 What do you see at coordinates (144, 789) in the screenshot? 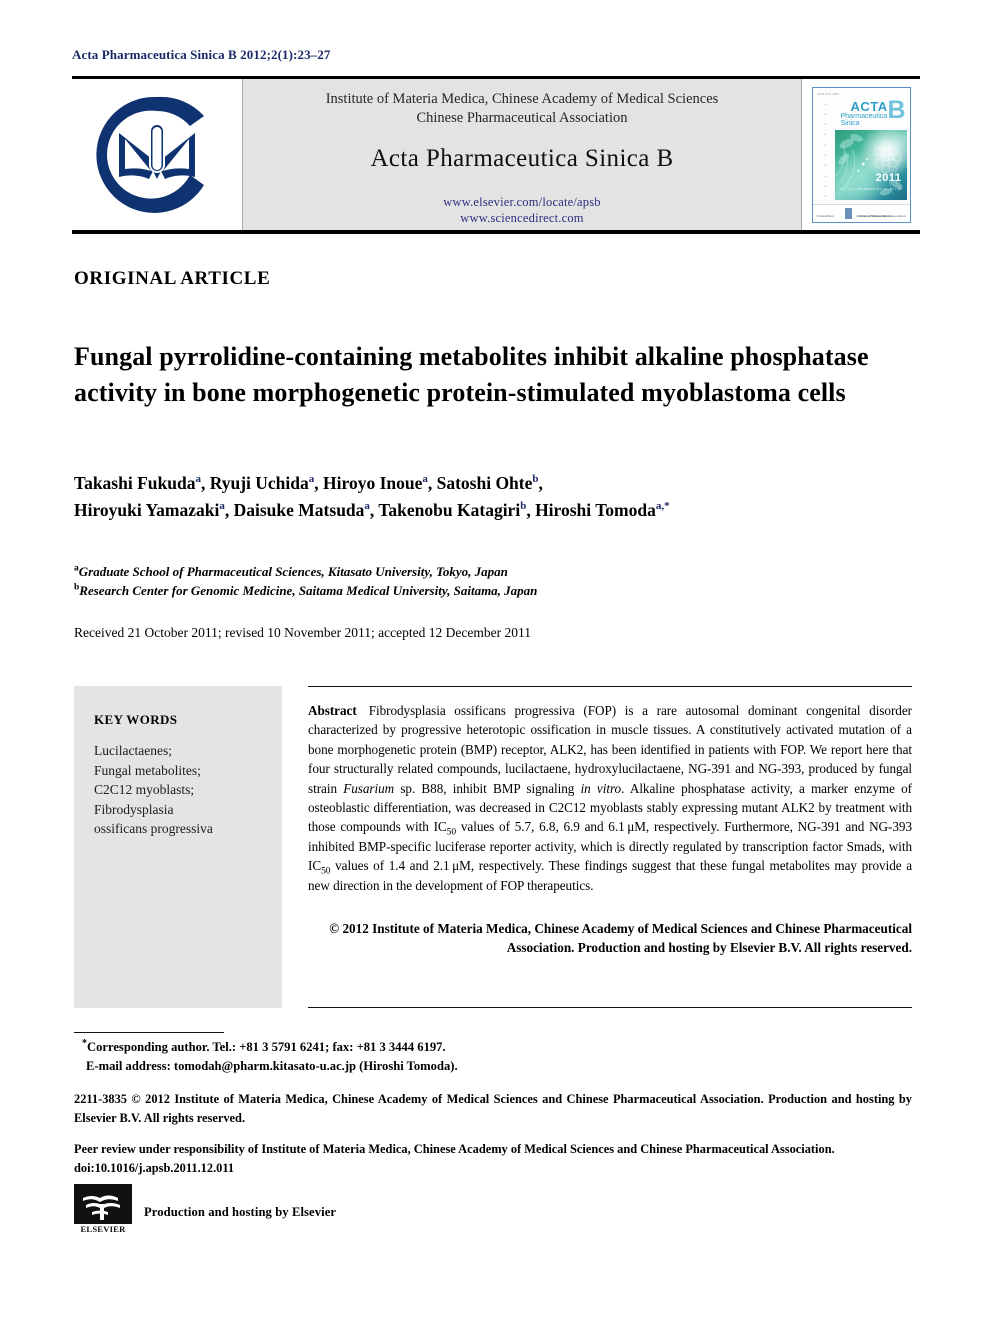
I see `keyword-item: C2C12 myoblasts;` at bounding box center [144, 789].